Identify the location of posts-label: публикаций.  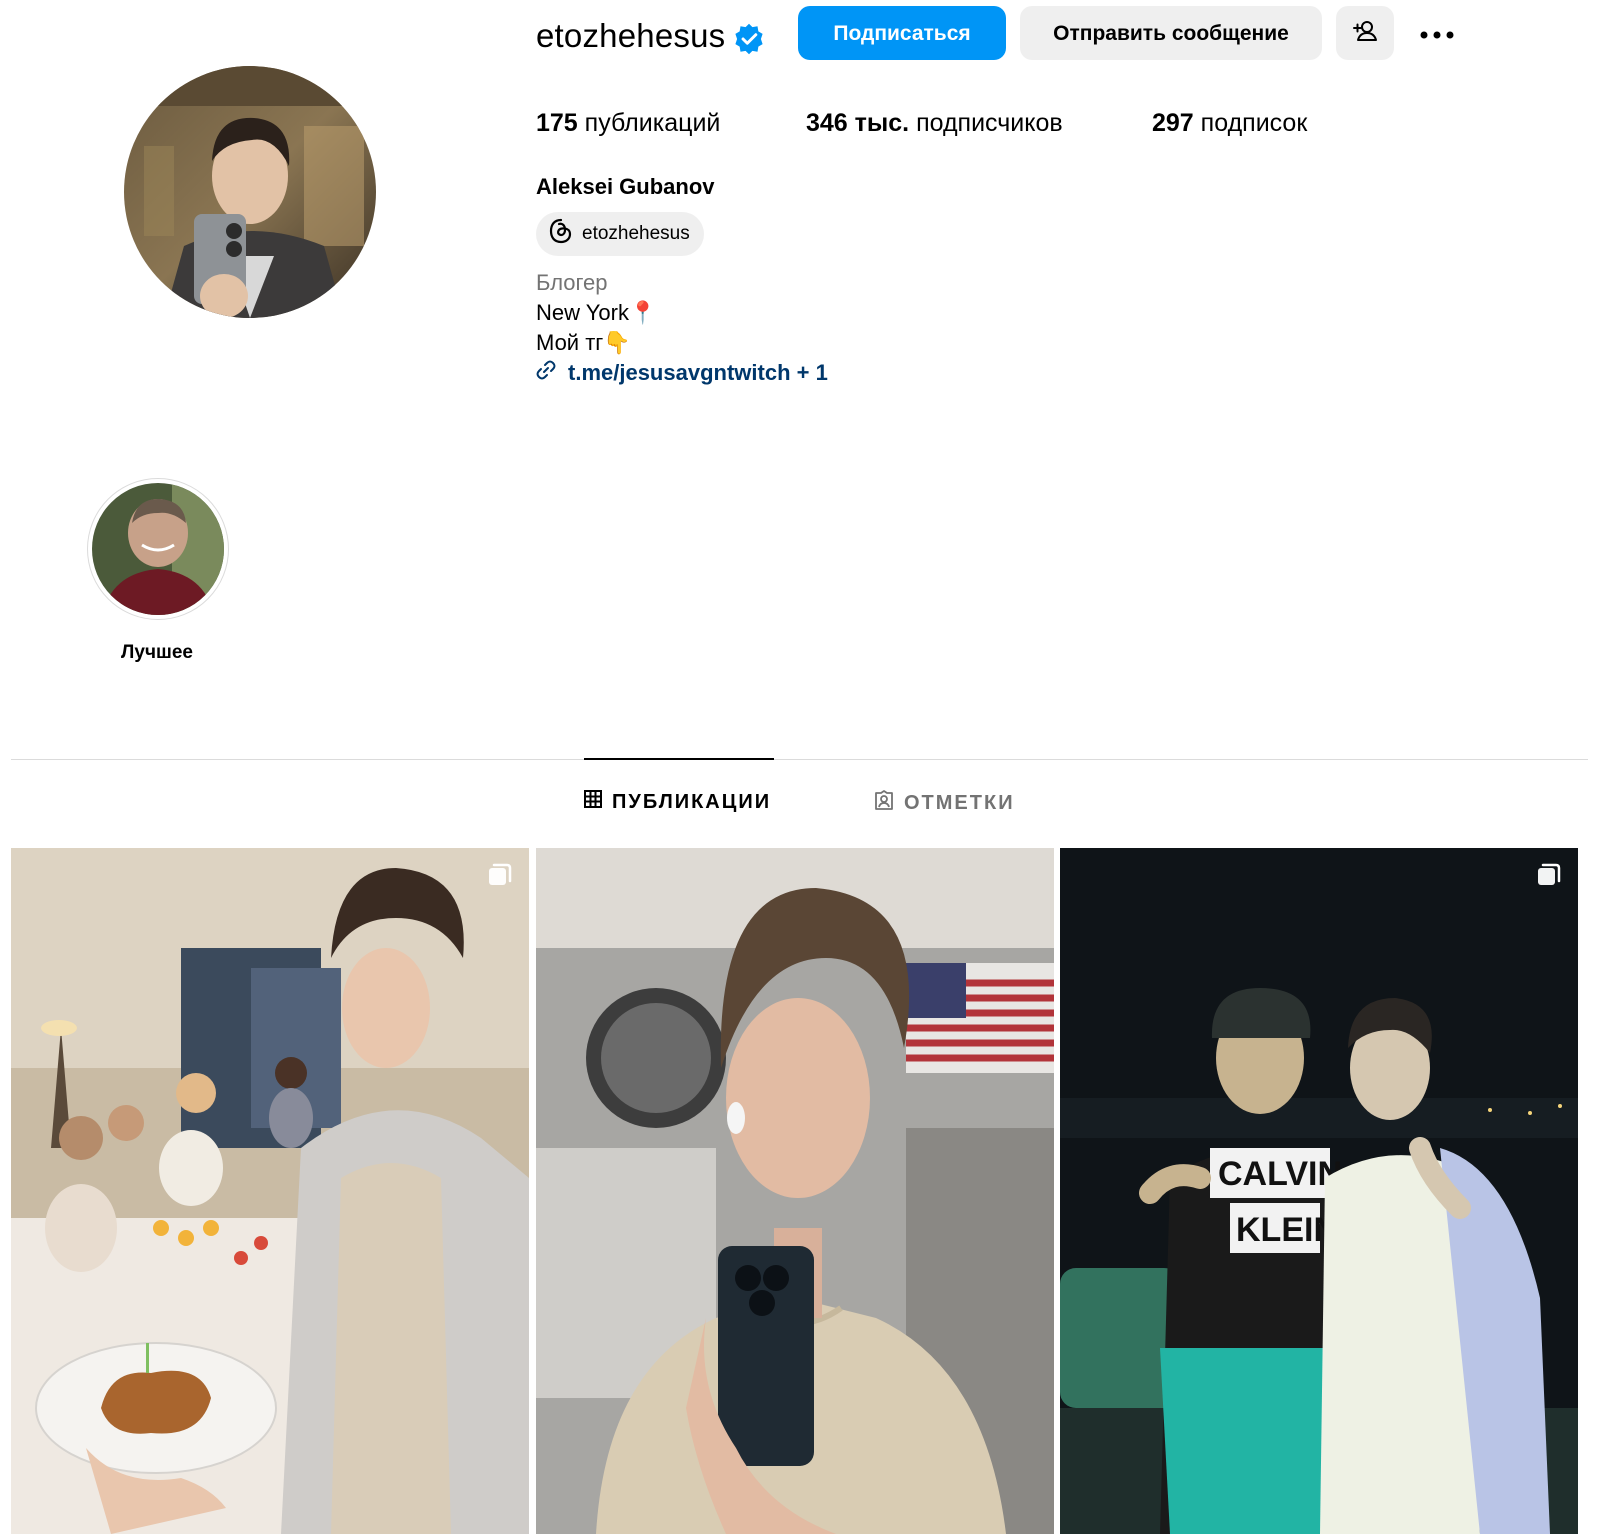
(652, 123).